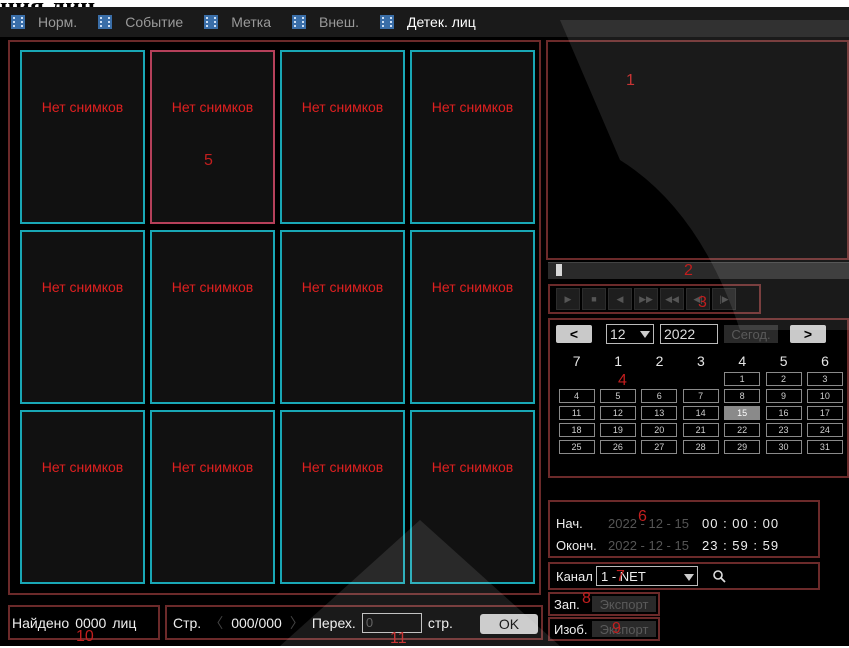 This screenshot has height=648, width=849. I want to click on calendar-day: 24, so click(824, 430).